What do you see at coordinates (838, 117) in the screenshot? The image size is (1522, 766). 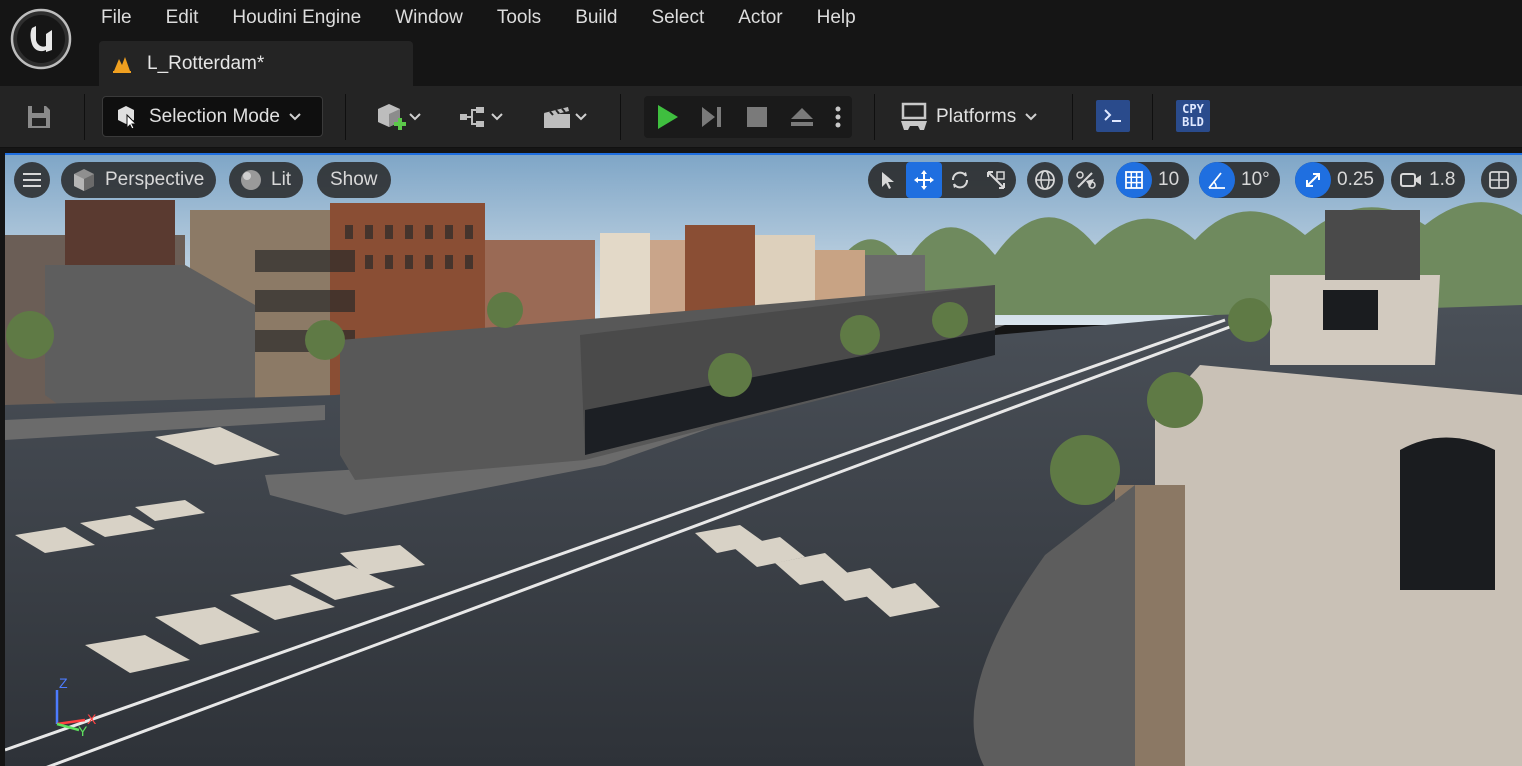 I see `more-options-icon` at bounding box center [838, 117].